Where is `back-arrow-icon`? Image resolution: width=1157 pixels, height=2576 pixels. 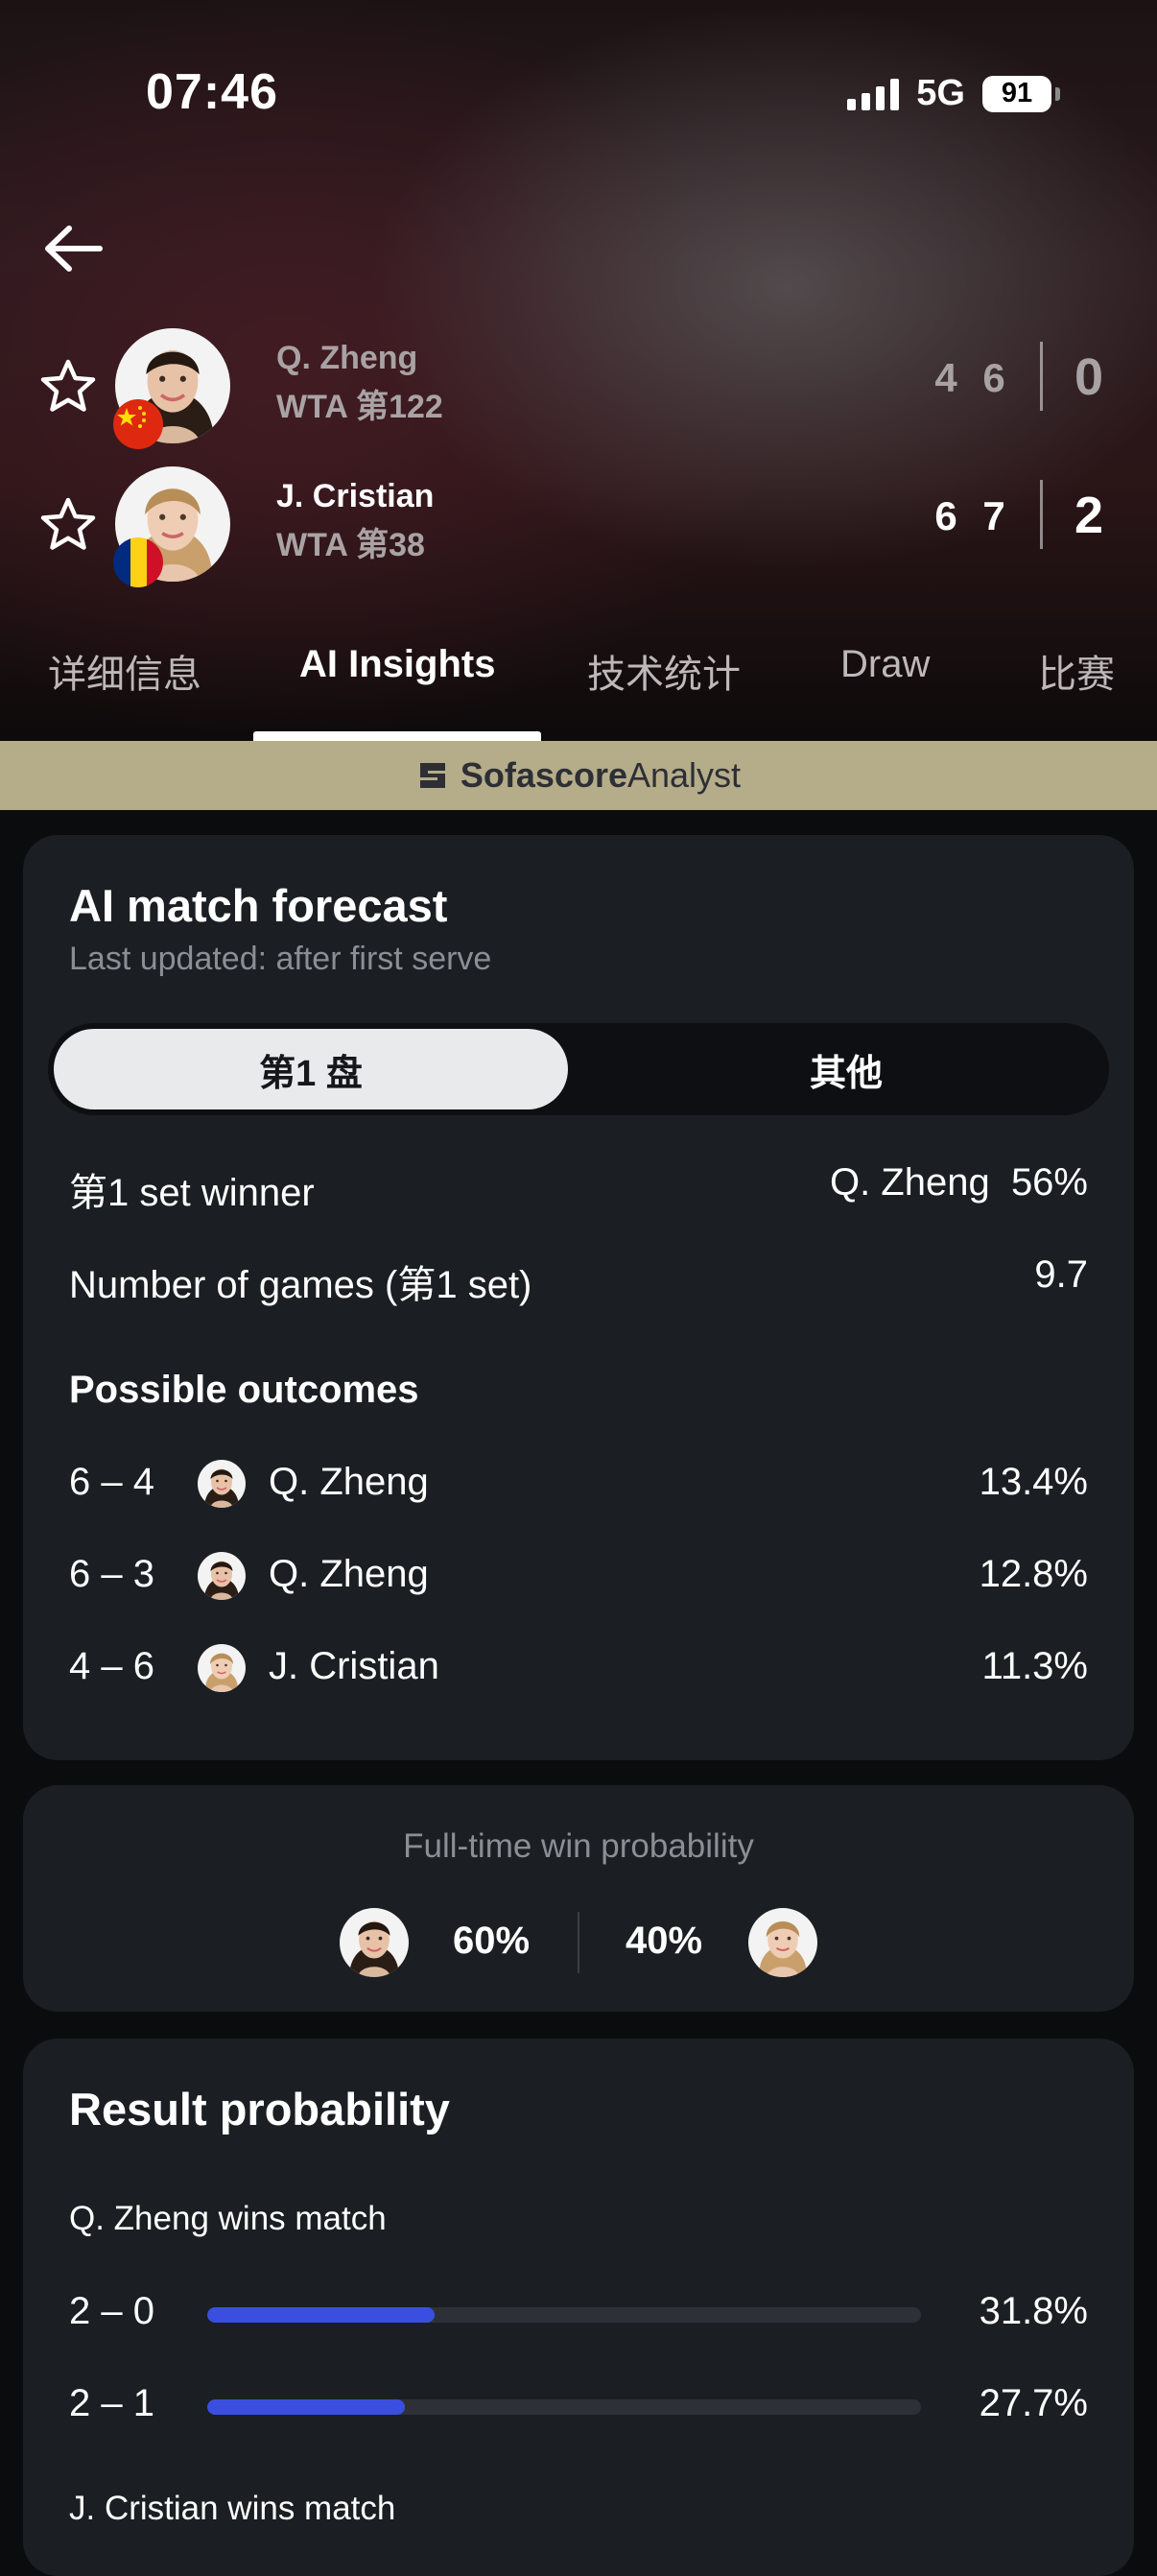 back-arrow-icon is located at coordinates (73, 248).